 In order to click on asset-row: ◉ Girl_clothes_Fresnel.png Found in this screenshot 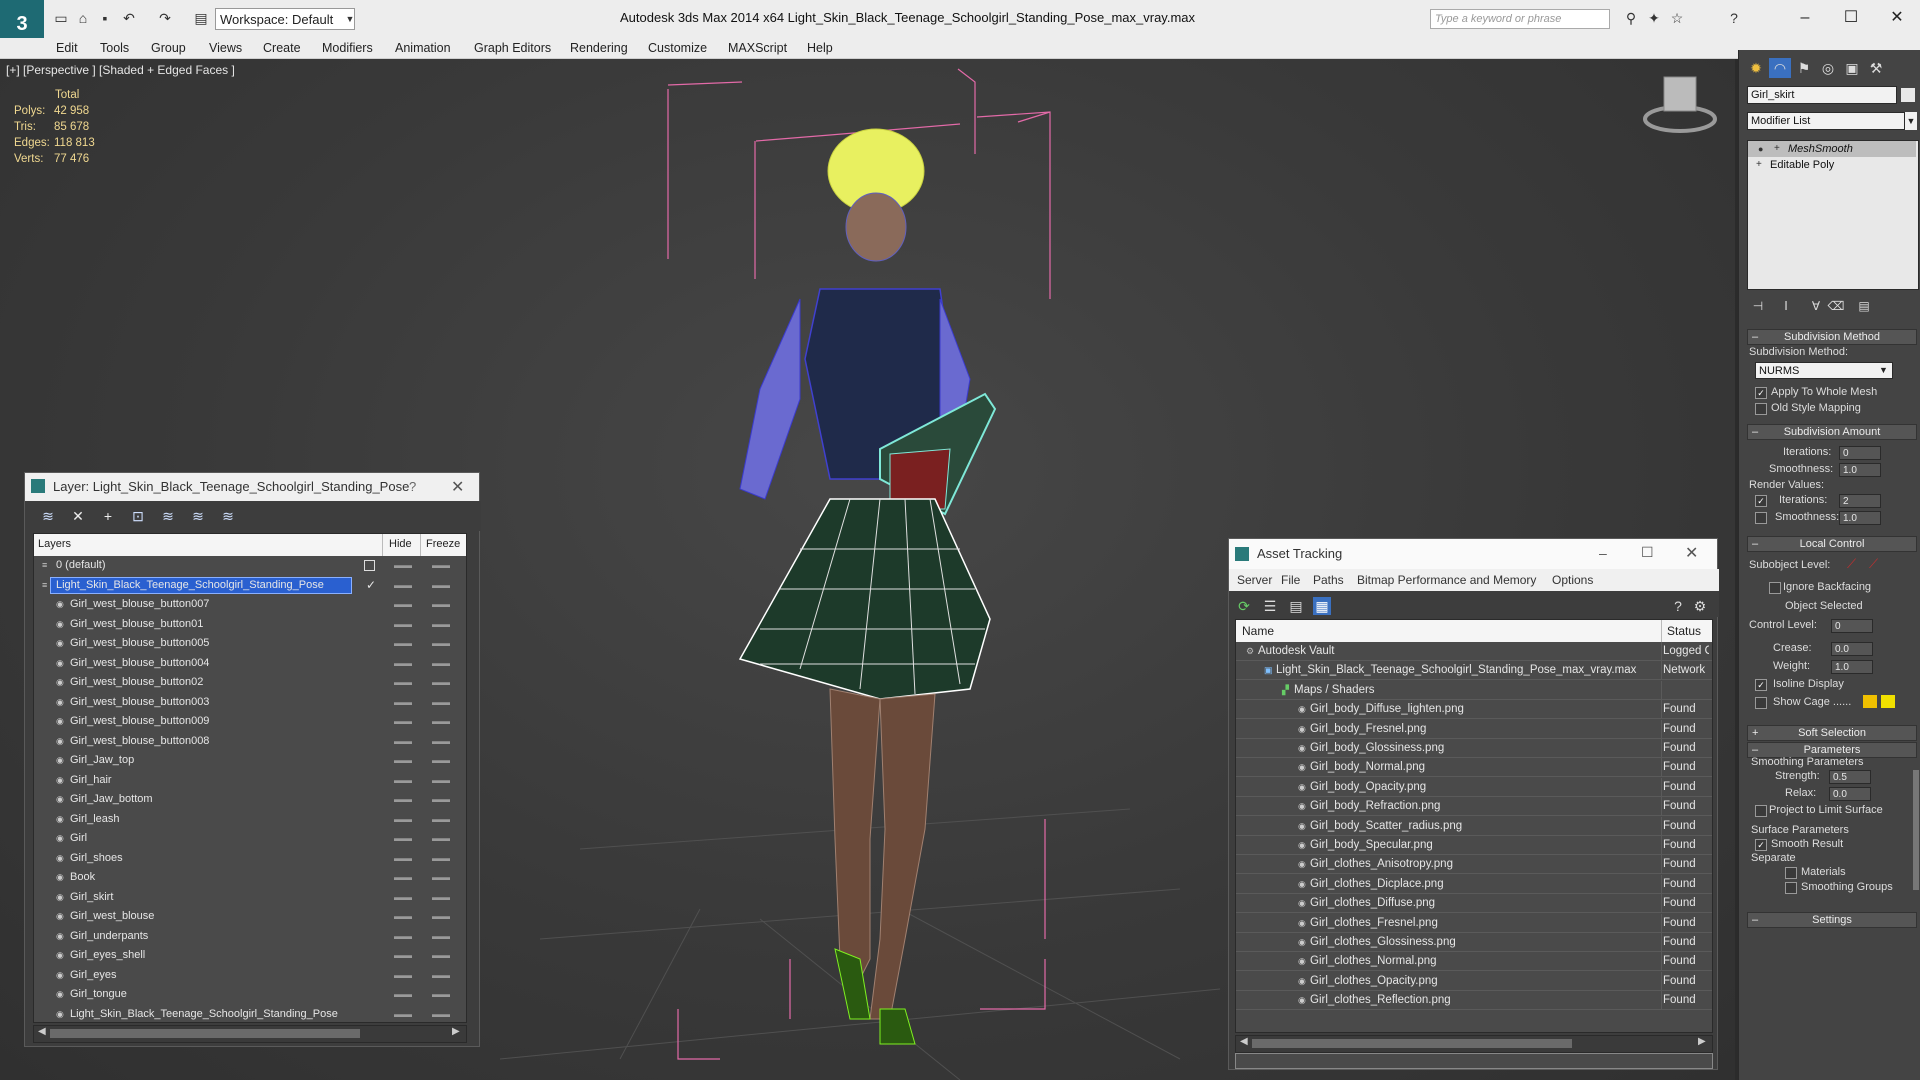, I will do `click(1474, 923)`.